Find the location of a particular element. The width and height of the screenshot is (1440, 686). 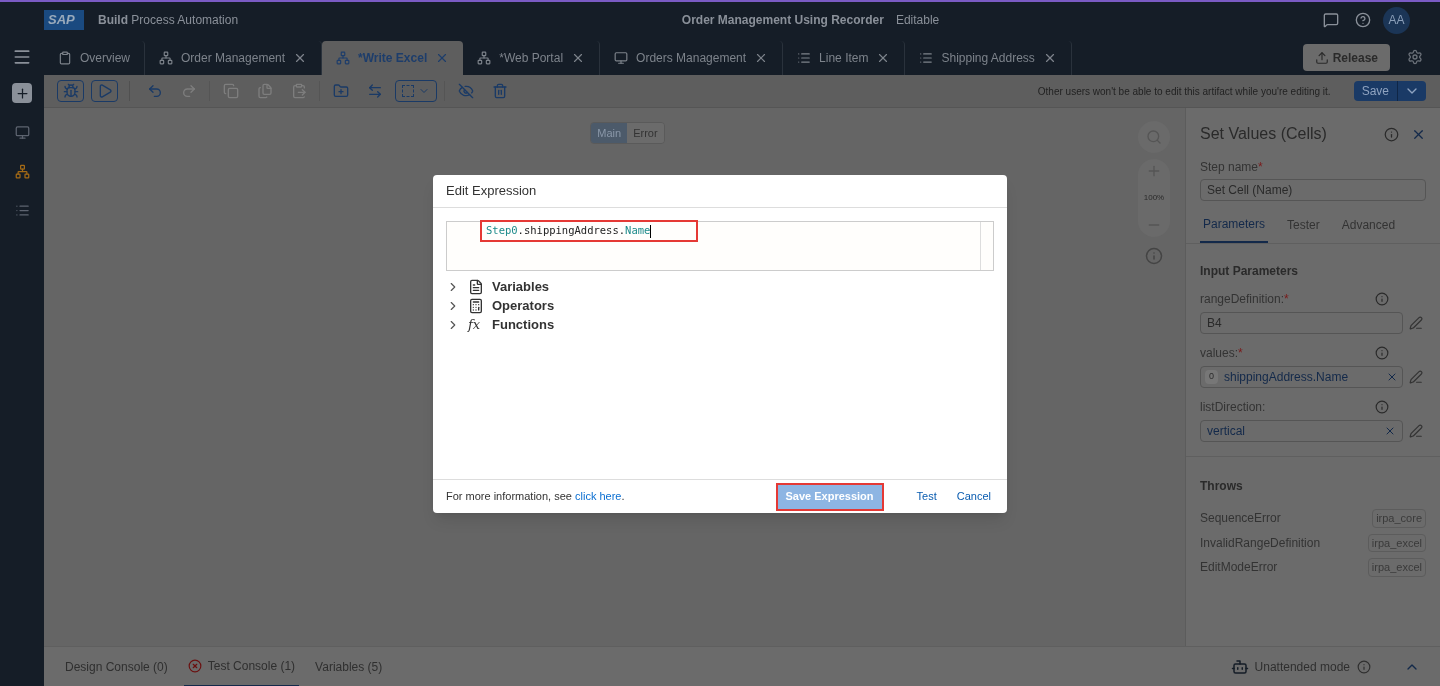

dialog-link-button: Cancel is located at coordinates (973, 496).